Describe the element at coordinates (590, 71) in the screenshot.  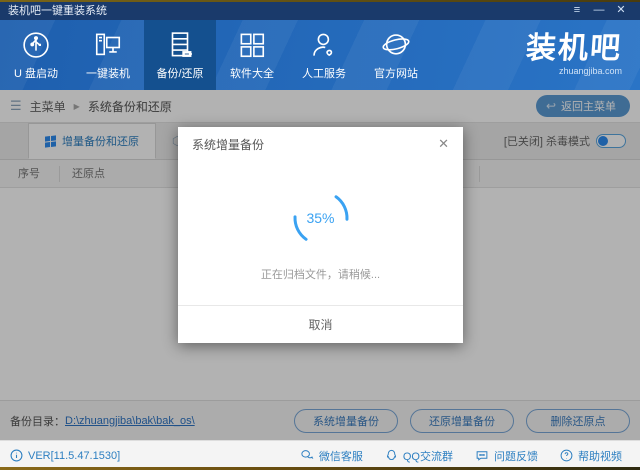
I see `brand-logo-domain: zhuangjiba.com` at that location.